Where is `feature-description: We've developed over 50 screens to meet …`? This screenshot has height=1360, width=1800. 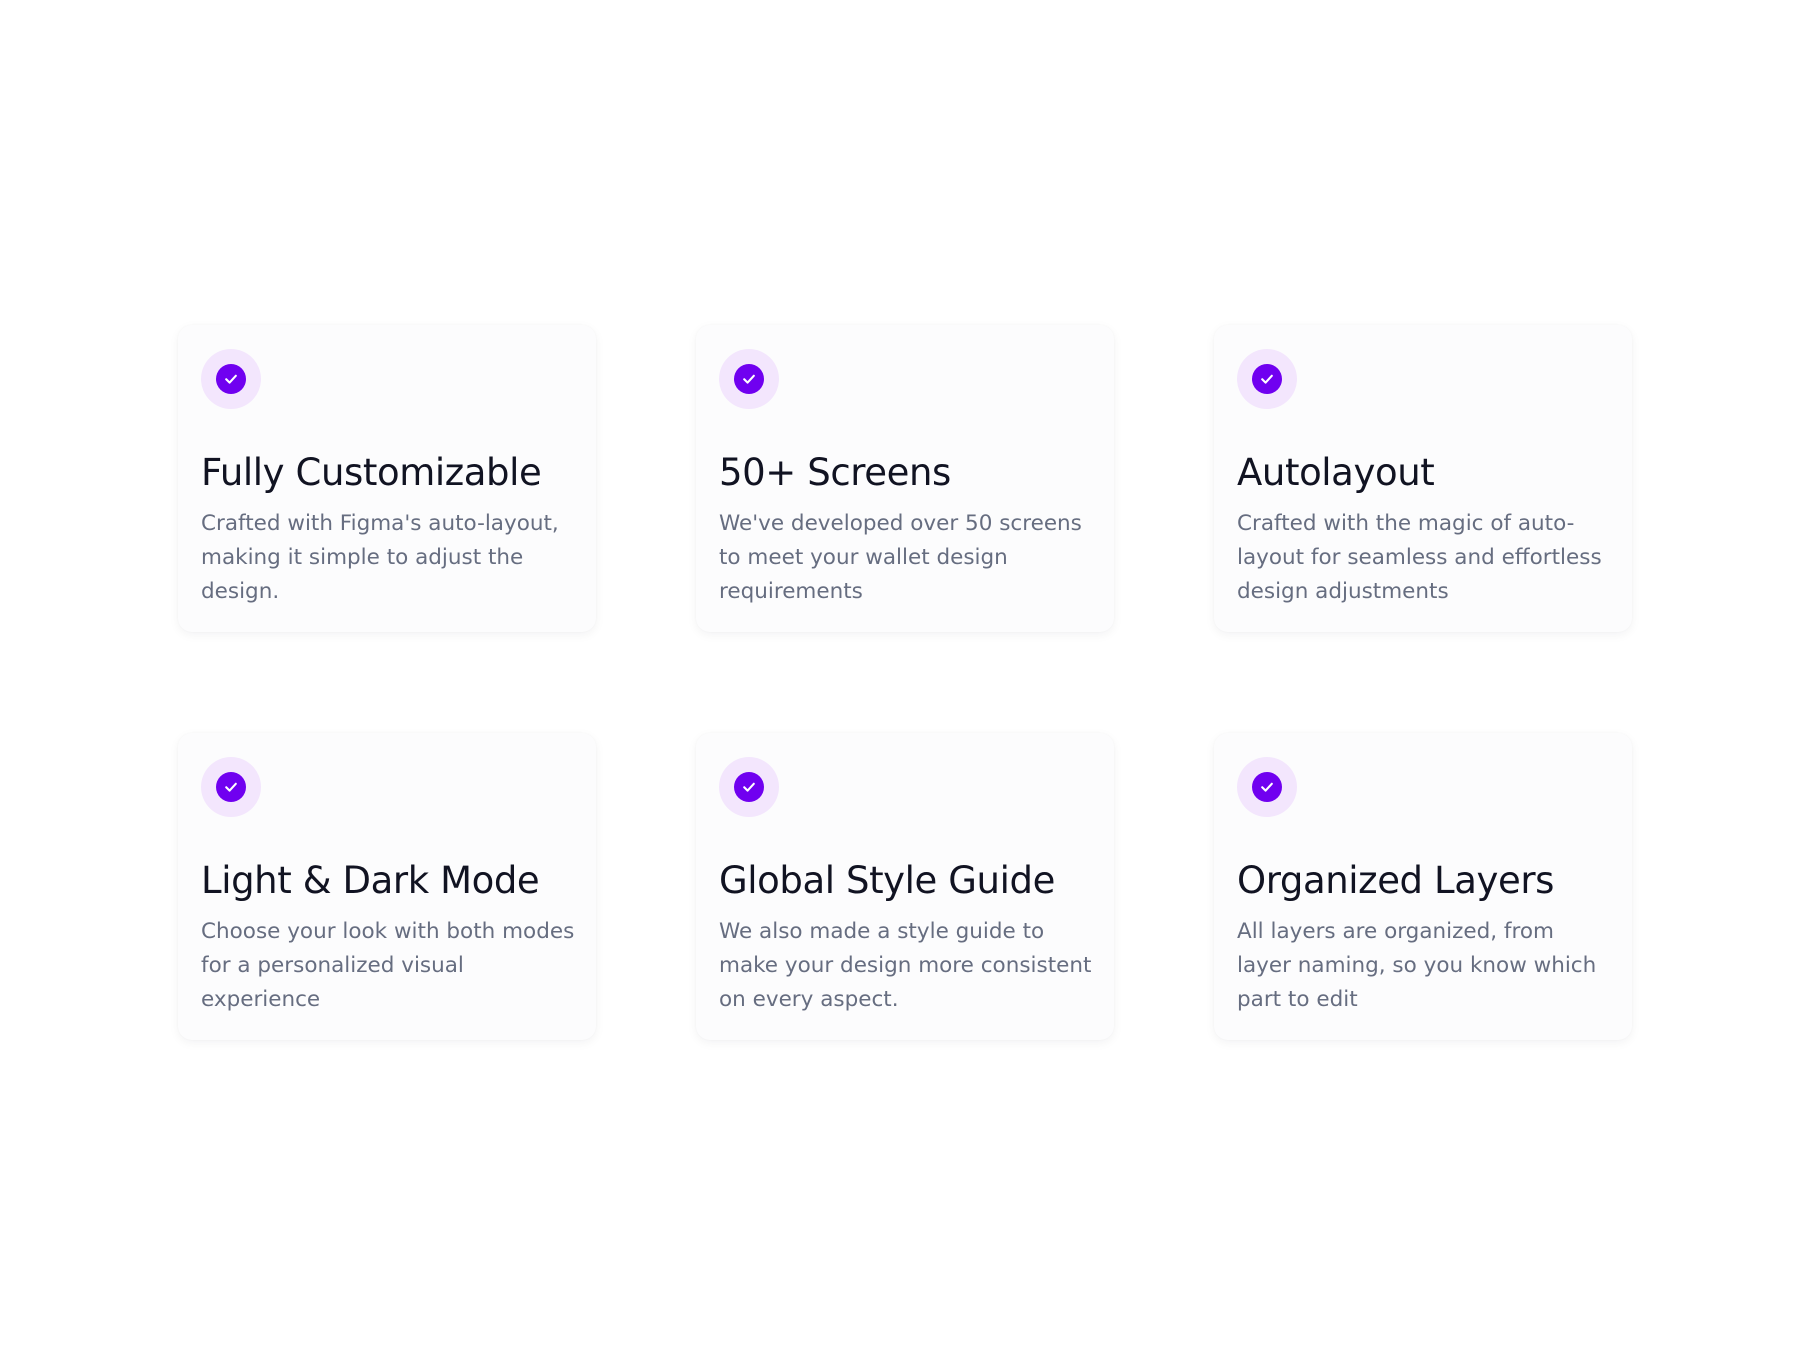
feature-description: We've developed over 50 screens to meet … is located at coordinates (900, 557).